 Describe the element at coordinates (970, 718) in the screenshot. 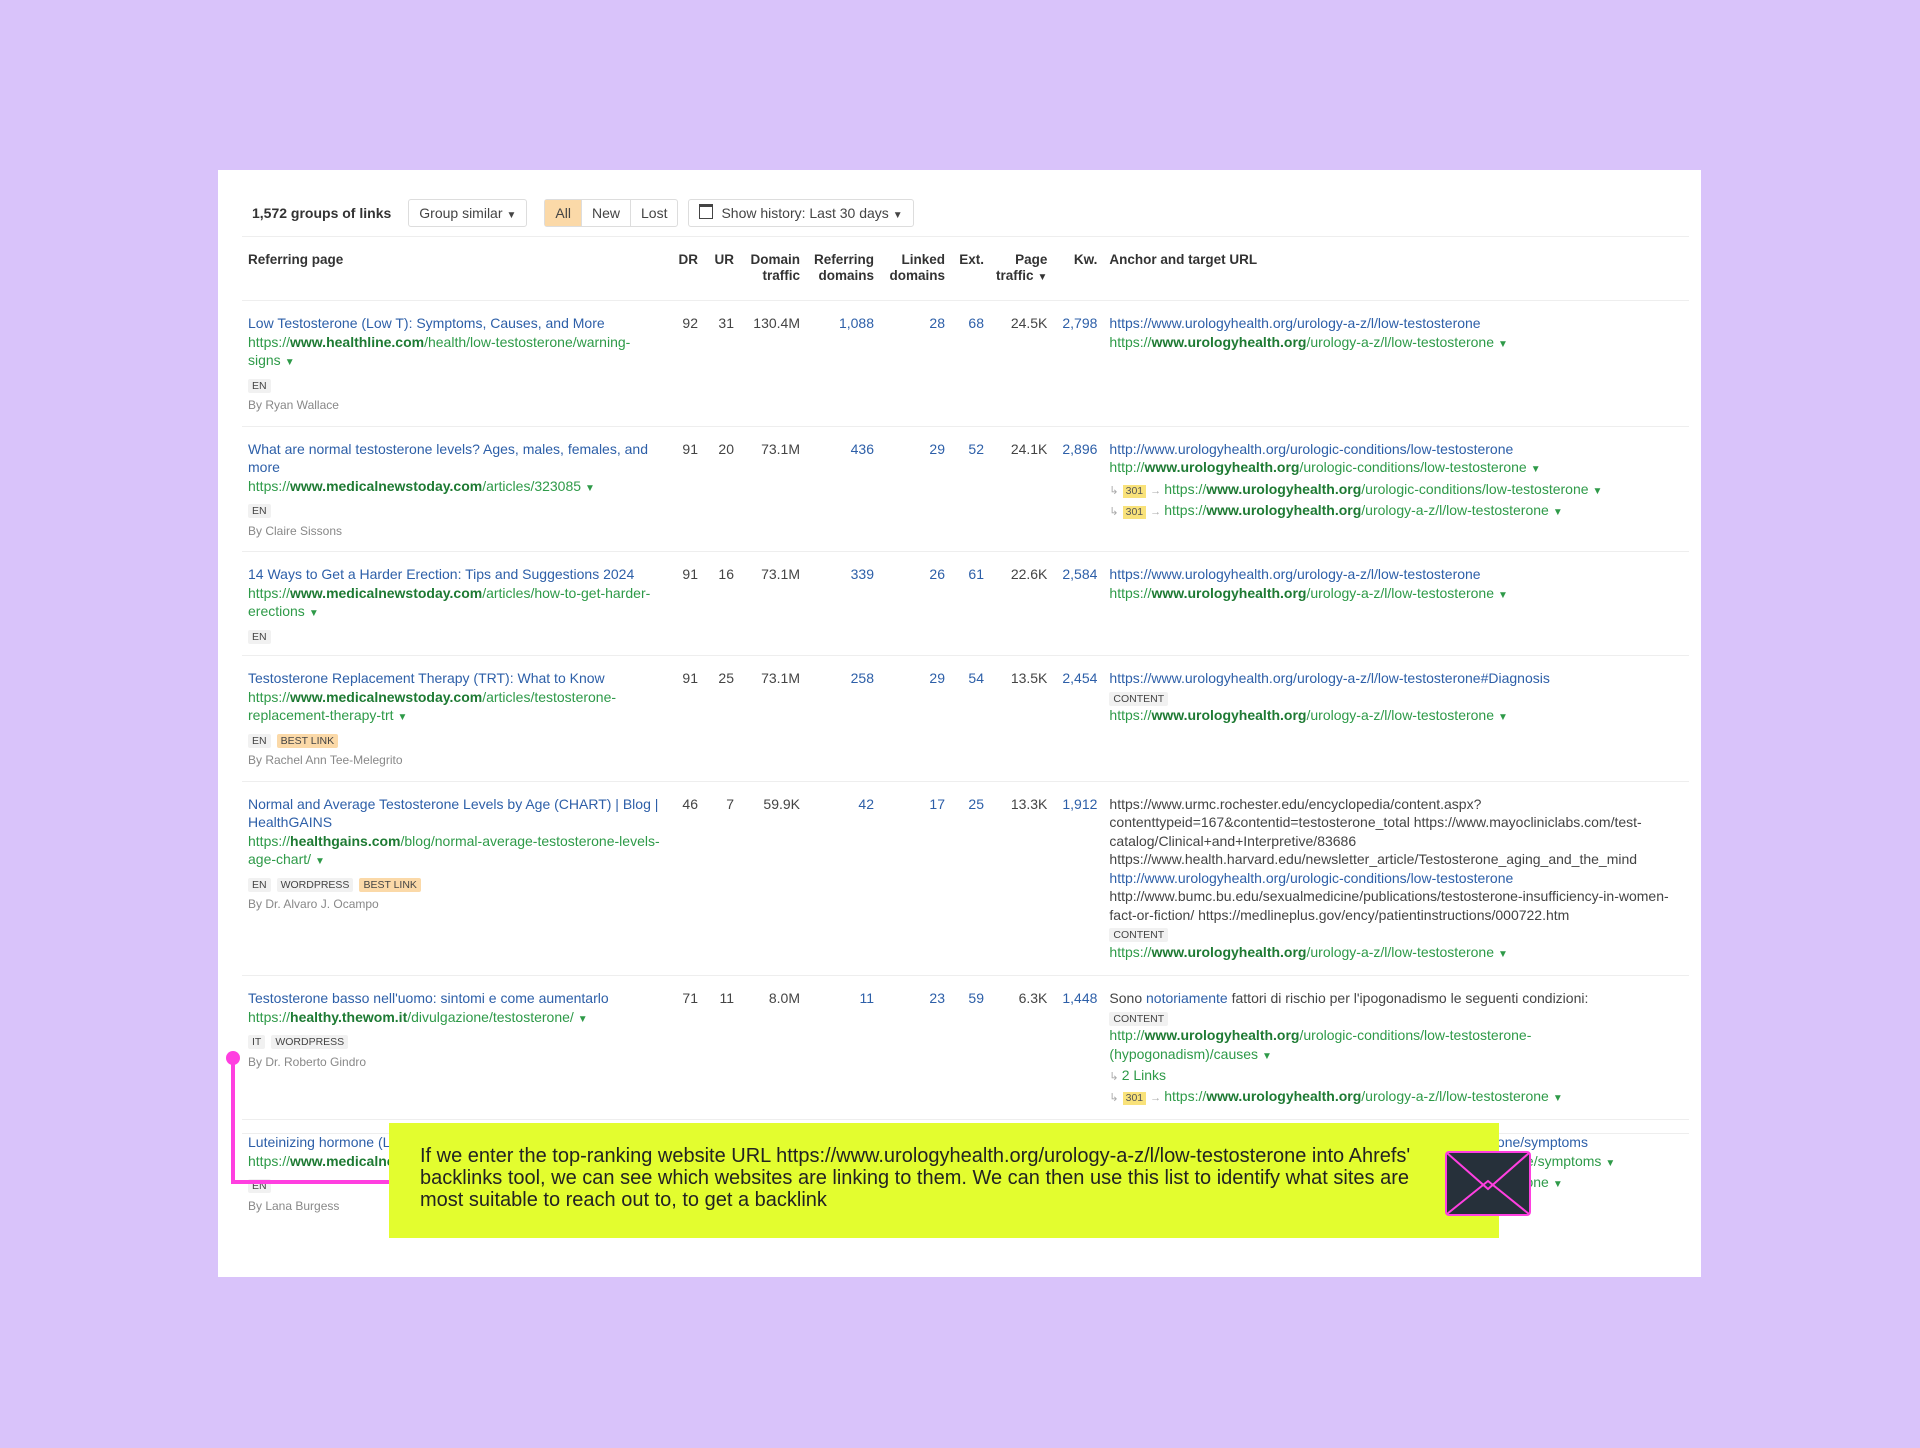

I see `ext-cell: 54` at that location.